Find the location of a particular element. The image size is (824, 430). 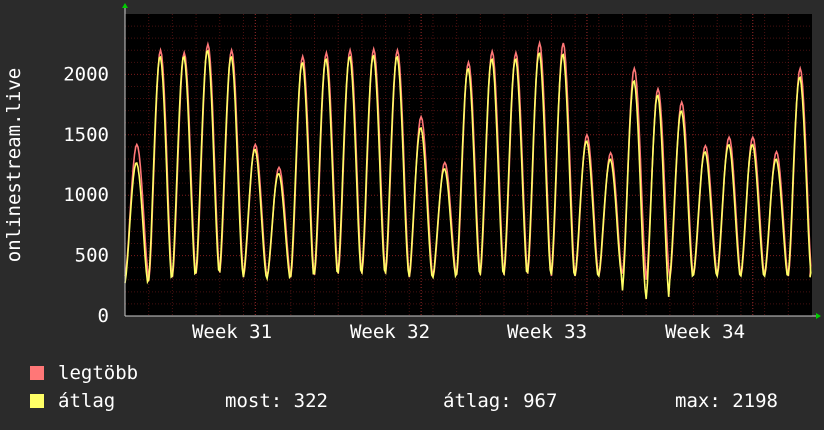

x-tick-label: Week 32 is located at coordinates (390, 332).